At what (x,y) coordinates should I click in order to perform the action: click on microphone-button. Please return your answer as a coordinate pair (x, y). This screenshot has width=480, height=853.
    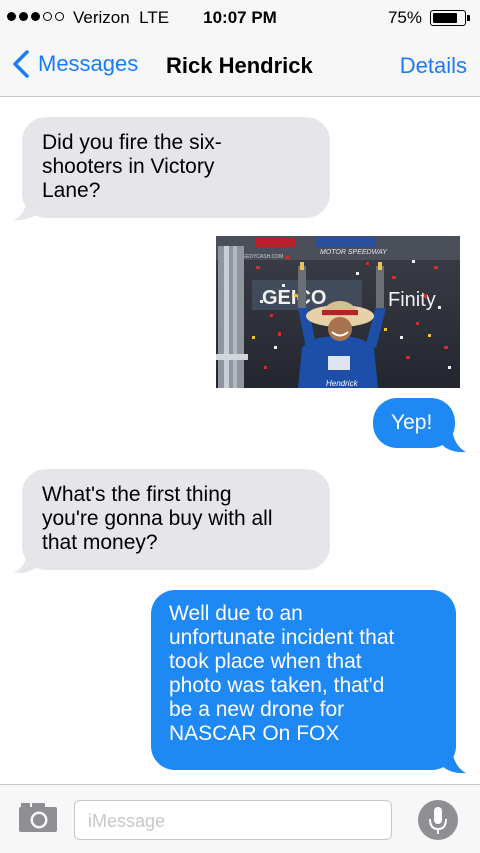
    Looking at the image, I should click on (438, 820).